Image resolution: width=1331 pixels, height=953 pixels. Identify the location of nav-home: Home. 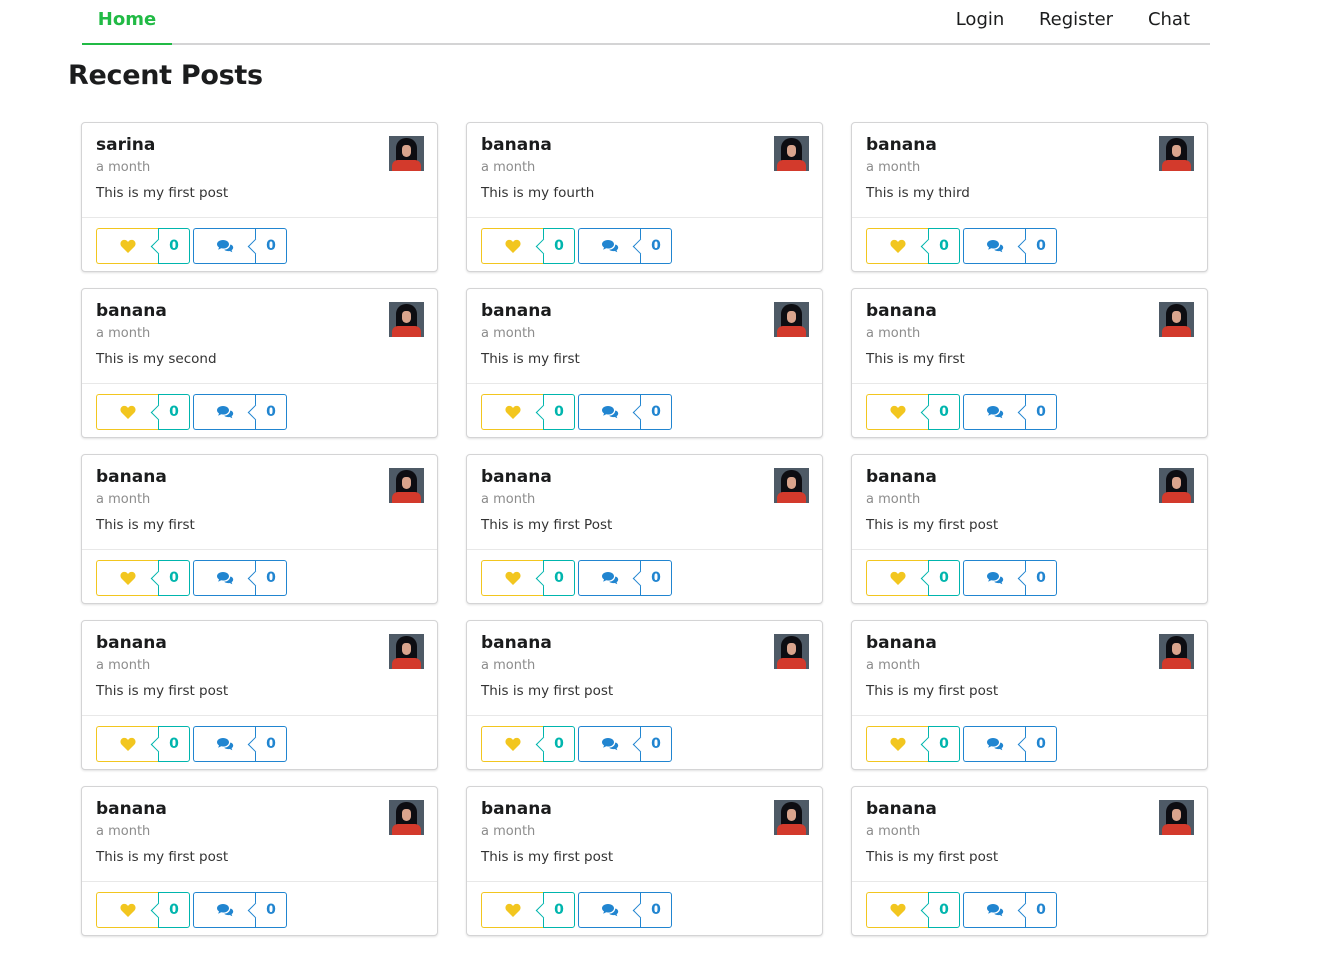
(127, 22).